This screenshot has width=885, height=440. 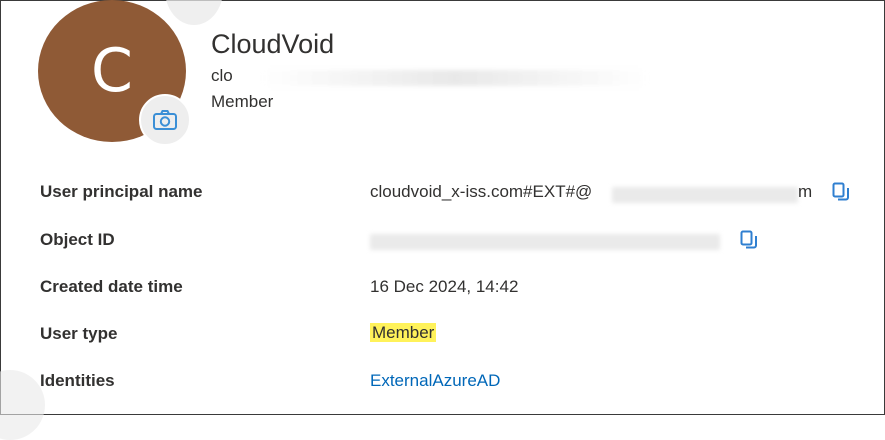 I want to click on identities-link: ExternalAzureAD, so click(x=435, y=381).